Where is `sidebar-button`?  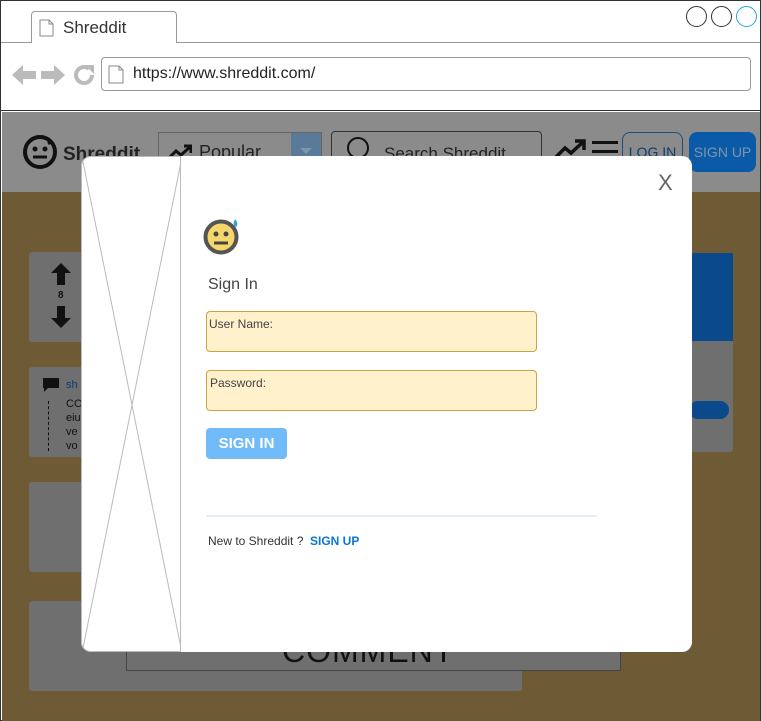 sidebar-button is located at coordinates (709, 410).